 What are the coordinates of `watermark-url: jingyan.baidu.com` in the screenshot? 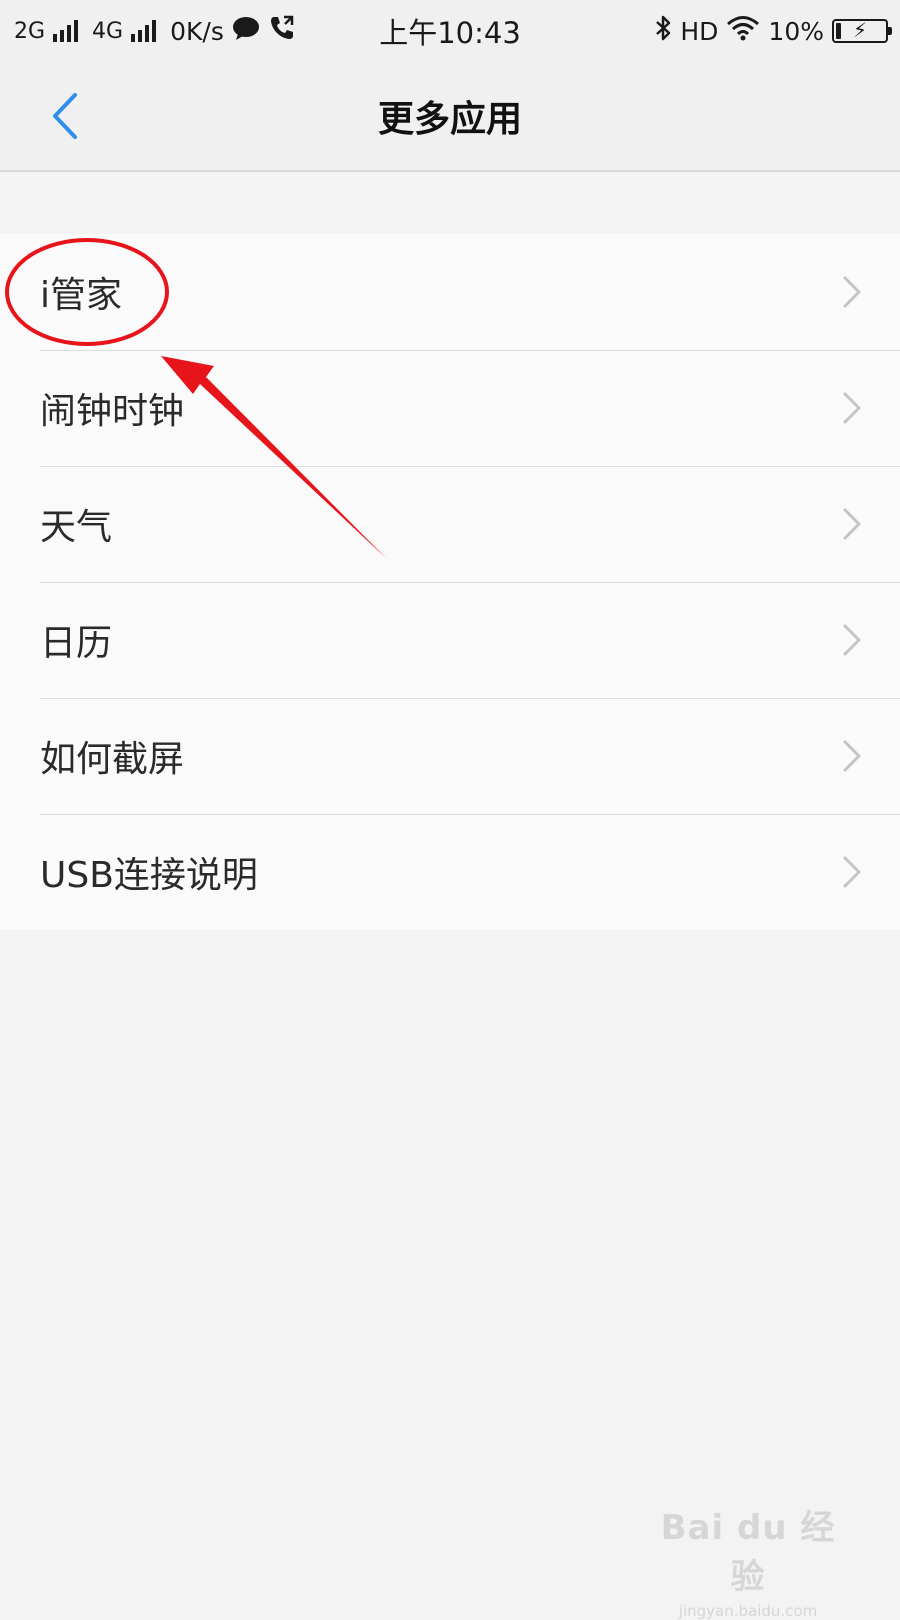 It's located at (748, 1611).